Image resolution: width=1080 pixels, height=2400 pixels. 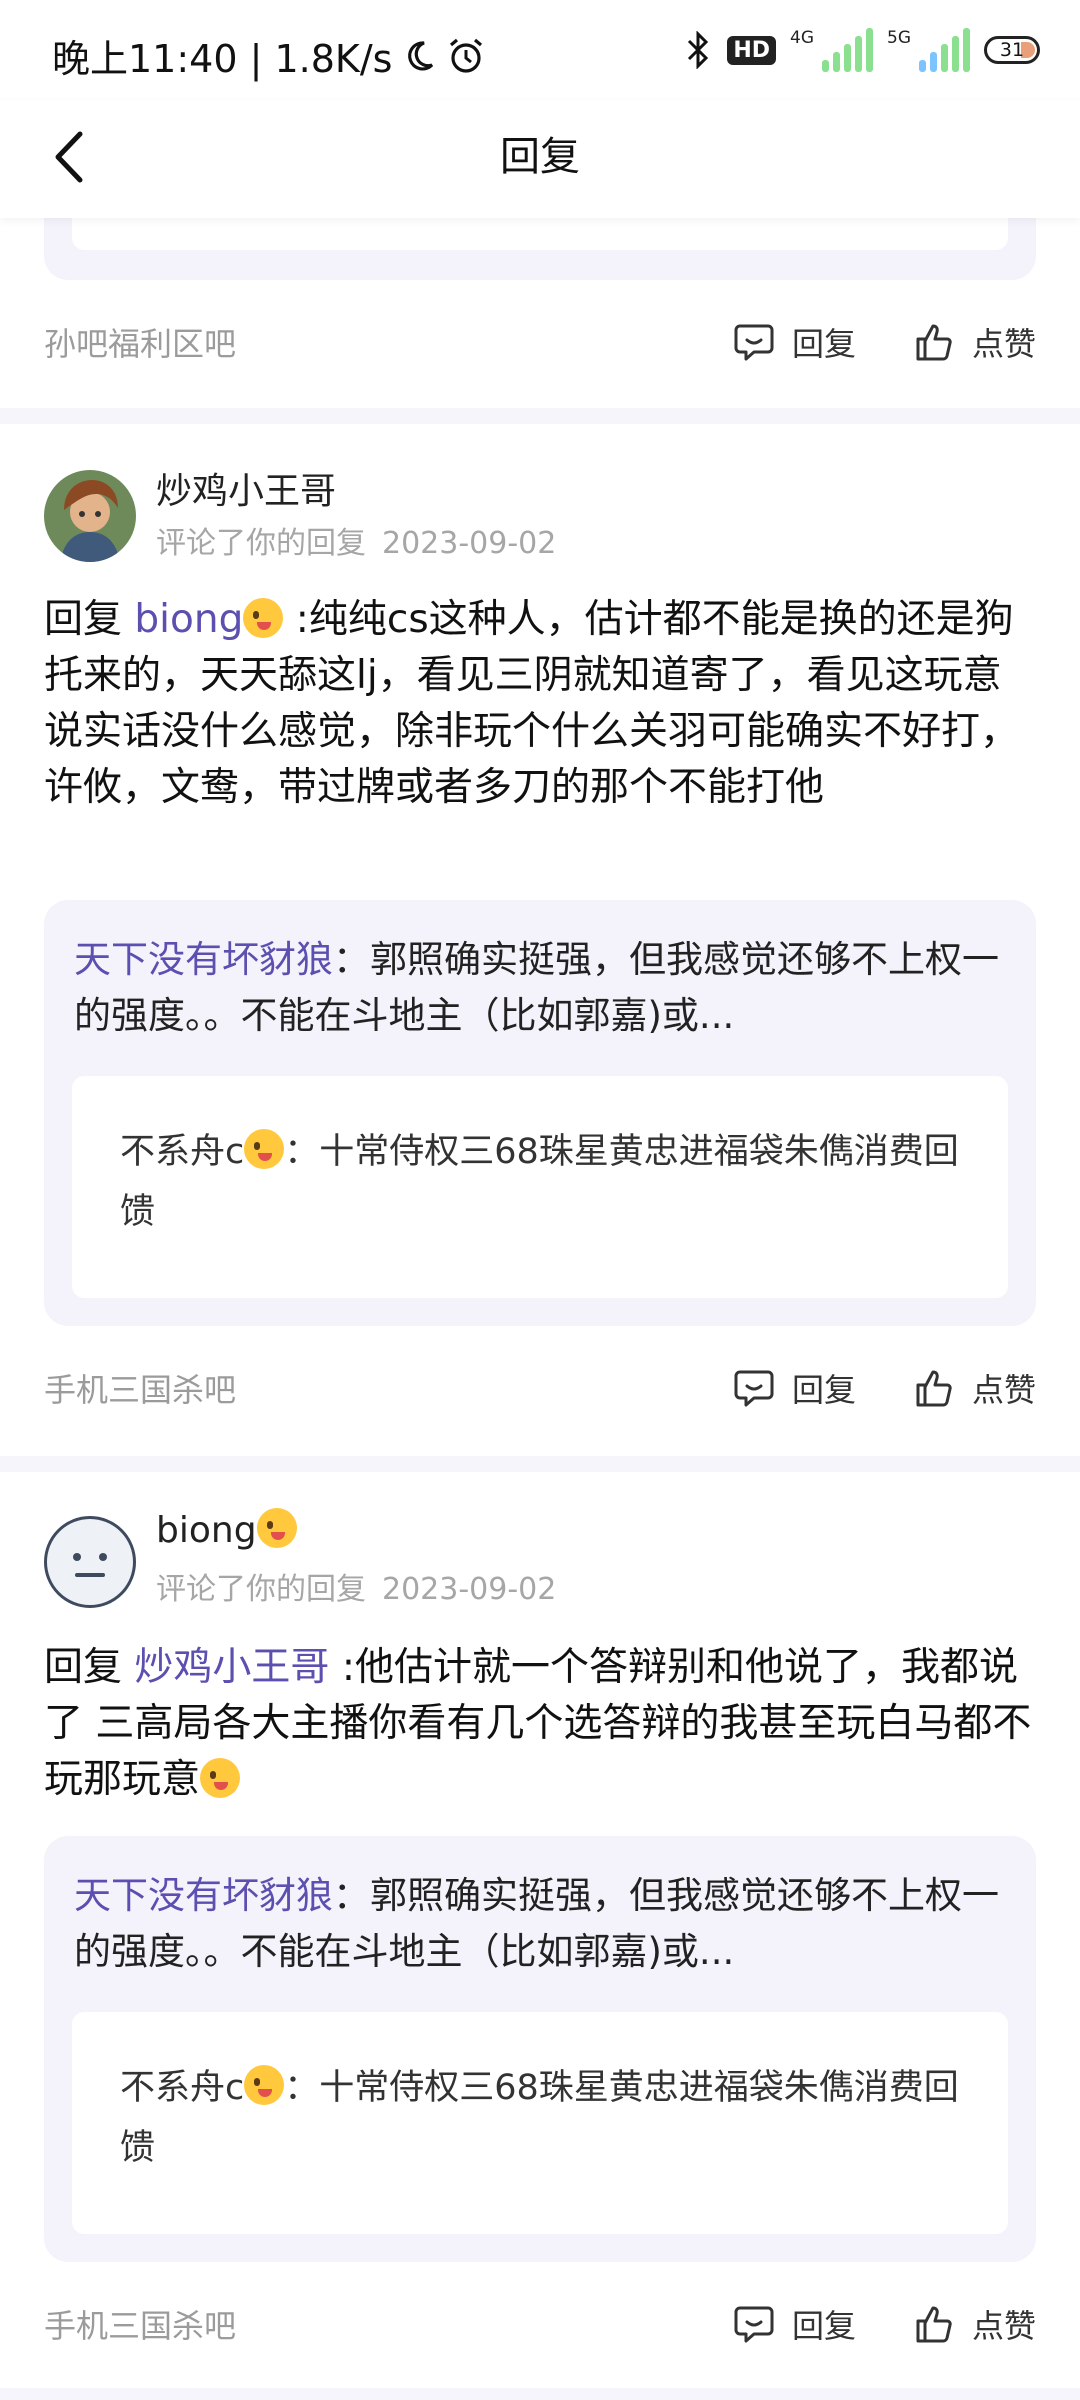 I want to click on nav-header: 回复, so click(x=540, y=159).